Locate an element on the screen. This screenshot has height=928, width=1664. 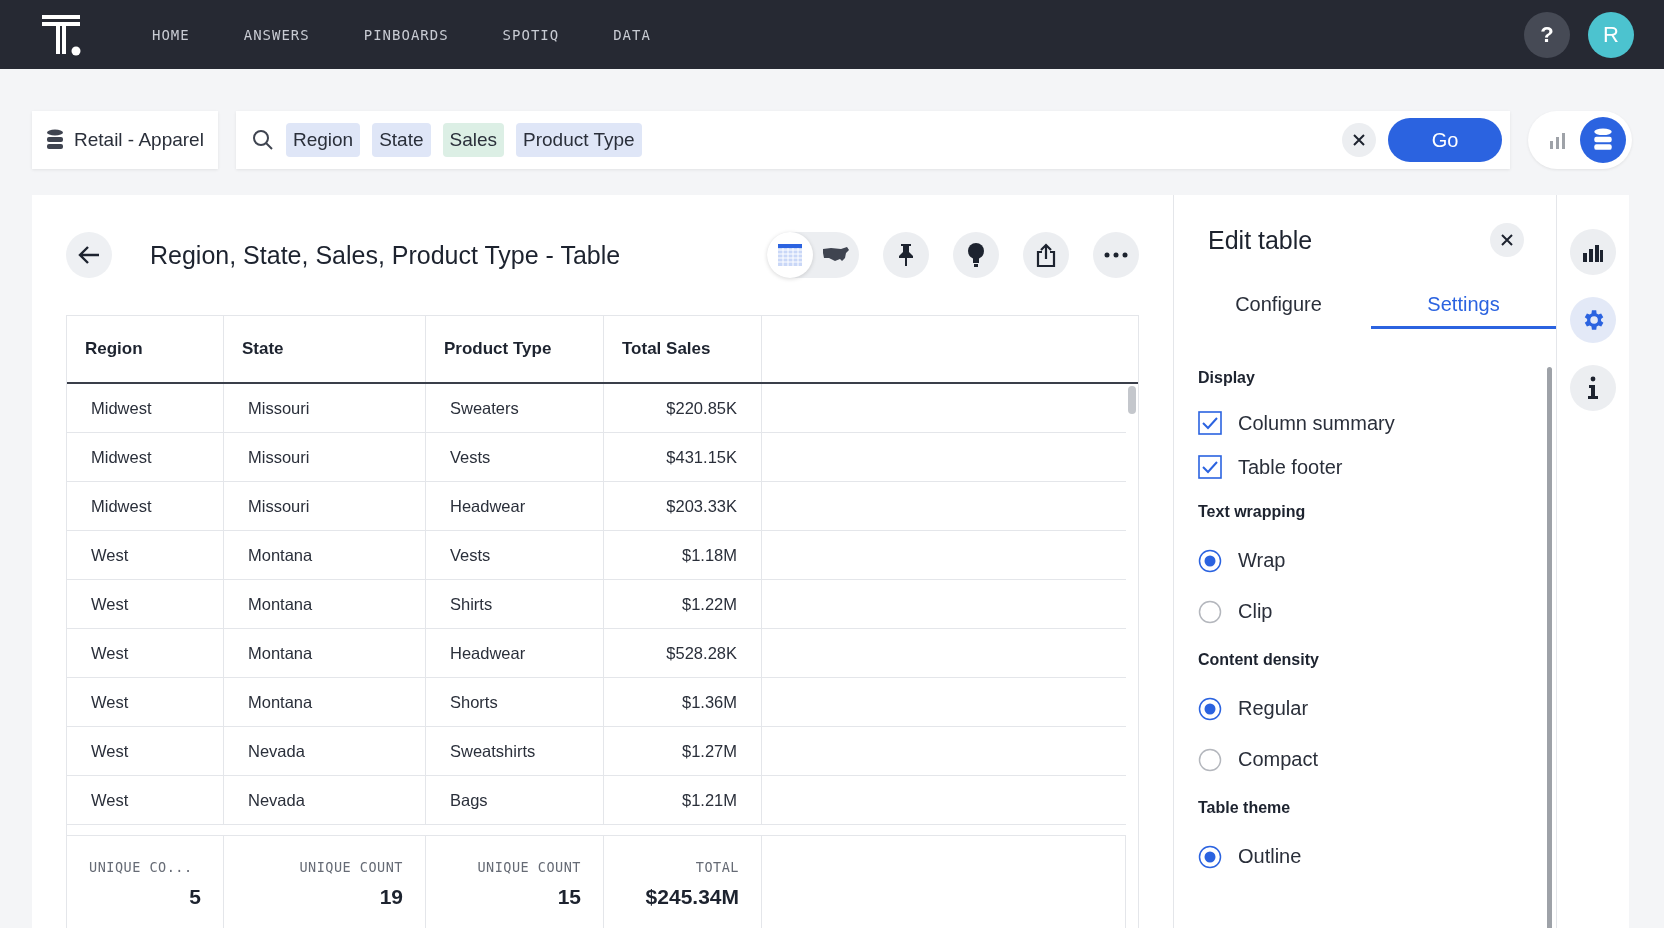
table-cell: $1.18M is located at coordinates (683, 555).